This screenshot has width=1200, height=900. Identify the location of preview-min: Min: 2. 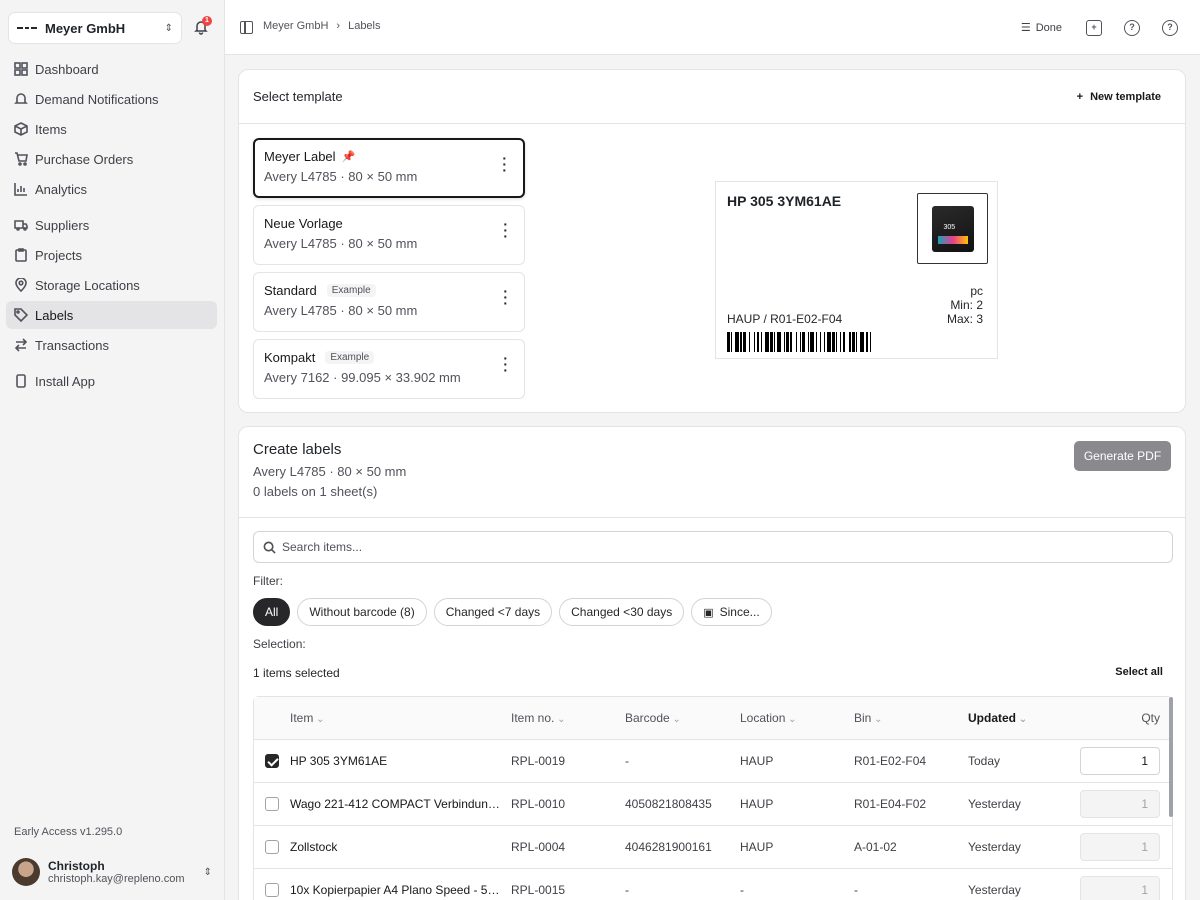
(966, 305).